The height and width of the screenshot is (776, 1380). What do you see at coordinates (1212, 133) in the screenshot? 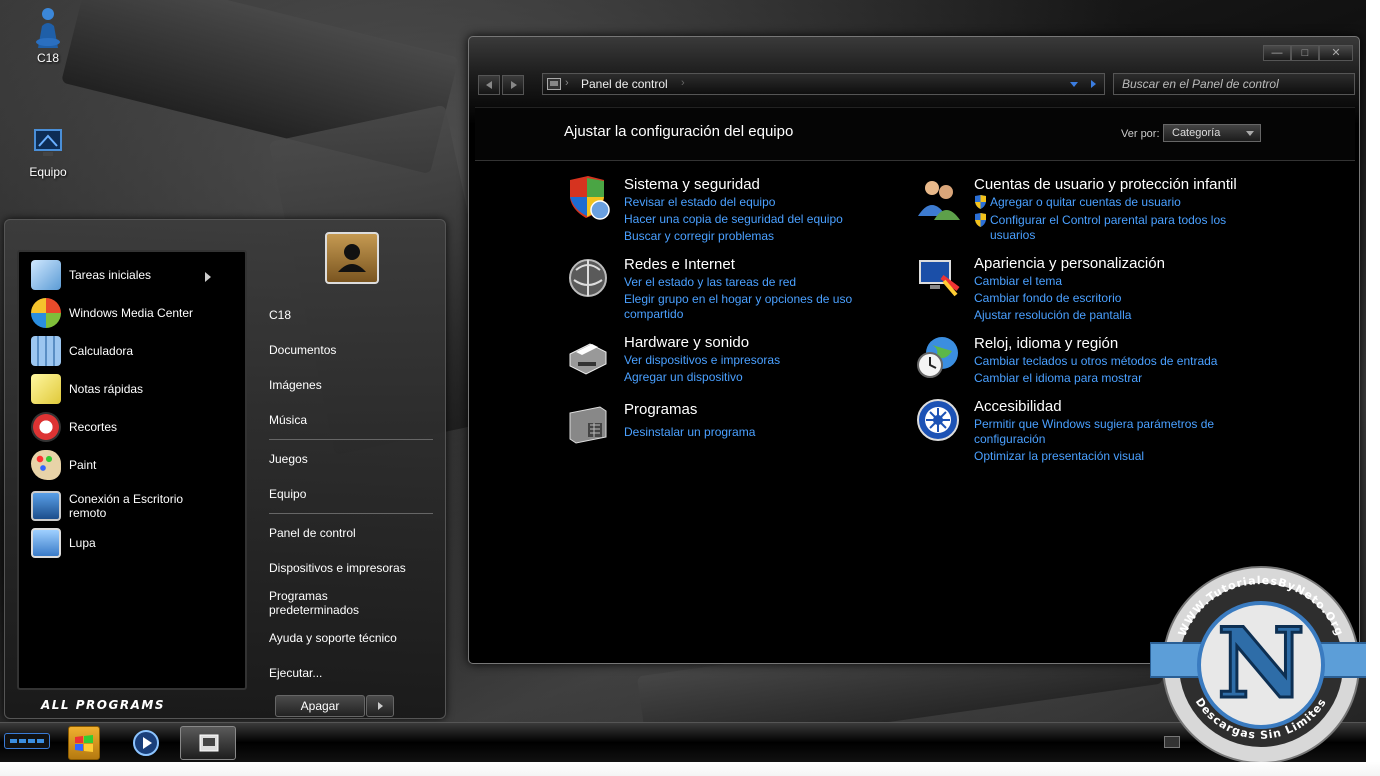
I see `view-by-dropdown: Categoría` at bounding box center [1212, 133].